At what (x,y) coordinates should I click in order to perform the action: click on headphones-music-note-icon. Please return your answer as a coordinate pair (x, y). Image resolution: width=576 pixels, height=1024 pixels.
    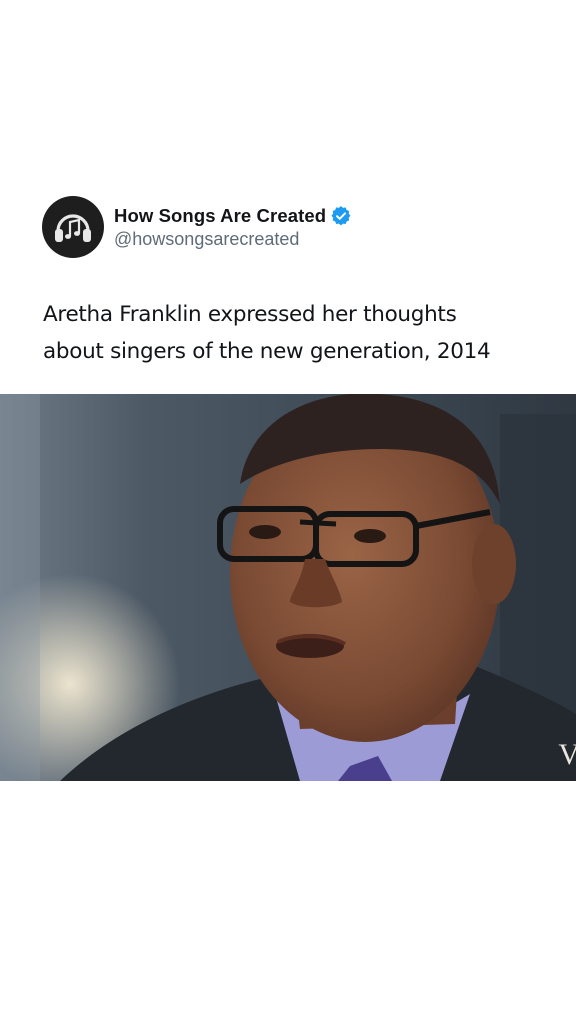
    Looking at the image, I should click on (73, 228).